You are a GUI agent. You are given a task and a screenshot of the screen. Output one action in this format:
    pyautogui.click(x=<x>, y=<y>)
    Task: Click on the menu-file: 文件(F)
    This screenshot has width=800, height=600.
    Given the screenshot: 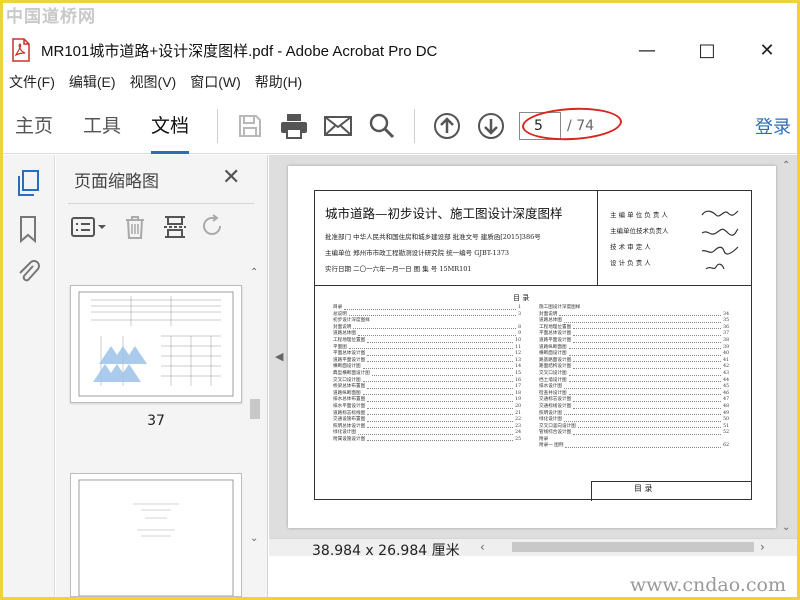 What is the action you would take?
    pyautogui.click(x=32, y=82)
    